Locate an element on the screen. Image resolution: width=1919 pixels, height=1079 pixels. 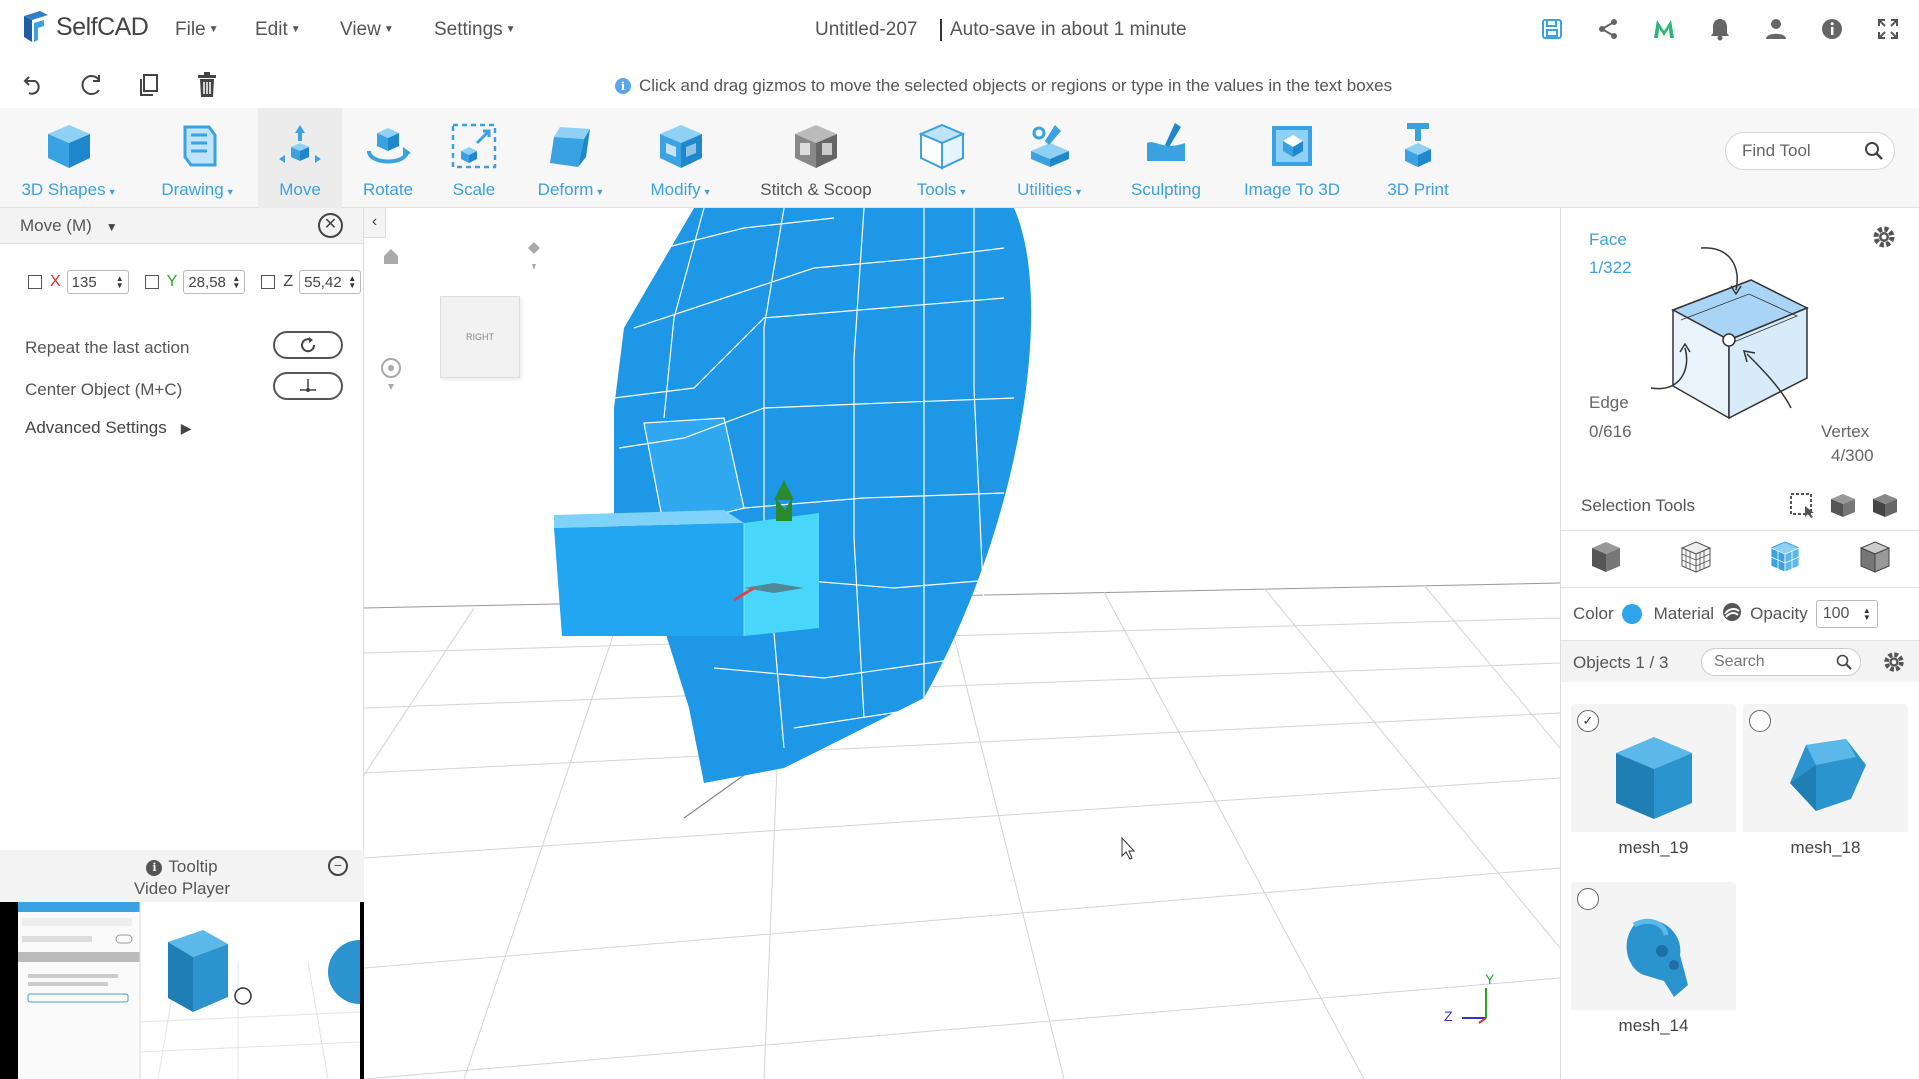
camera-orbit-icon is located at coordinates (534, 256).